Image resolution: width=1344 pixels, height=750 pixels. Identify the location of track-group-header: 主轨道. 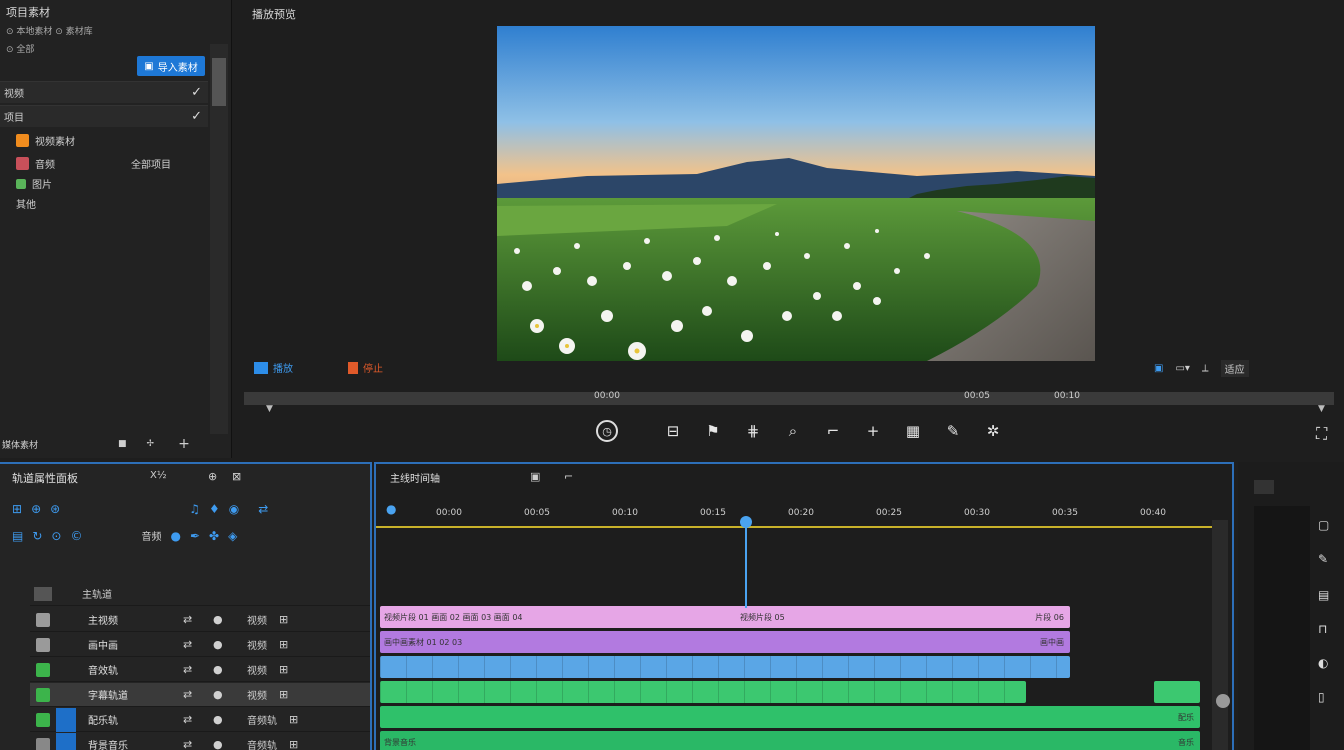
(200, 594).